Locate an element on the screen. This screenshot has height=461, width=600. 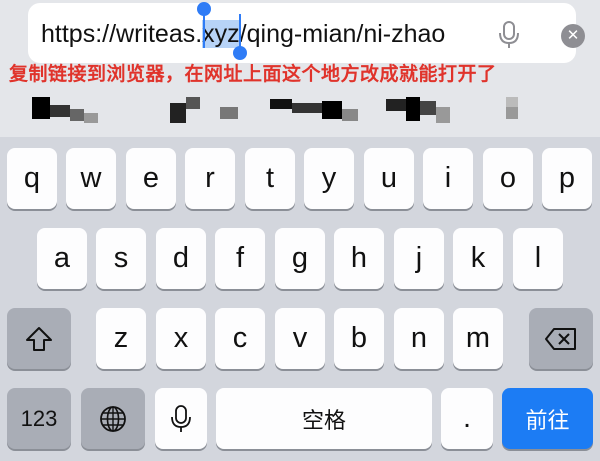
selection-start-bar is located at coordinates (204, 31).